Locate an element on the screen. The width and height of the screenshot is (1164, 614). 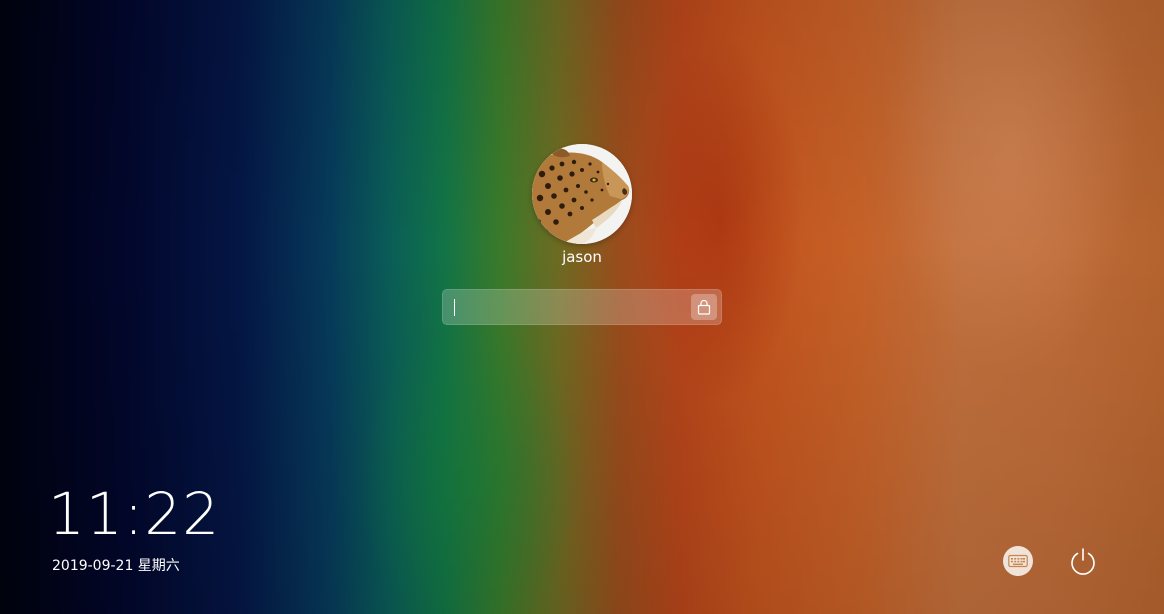
keyboard-layout-button is located at coordinates (1018, 561).